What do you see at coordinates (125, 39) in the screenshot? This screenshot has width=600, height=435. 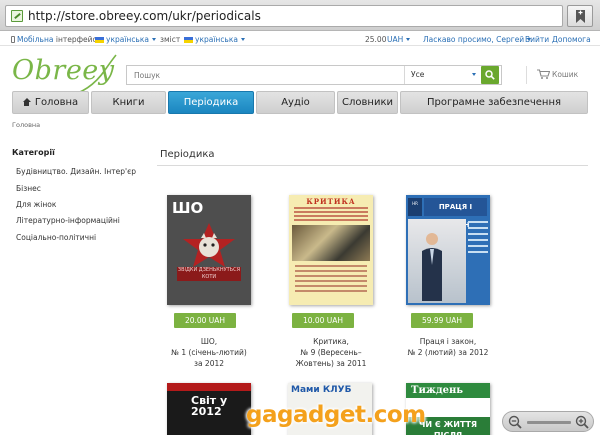 I see `interface-language-select: українська` at bounding box center [125, 39].